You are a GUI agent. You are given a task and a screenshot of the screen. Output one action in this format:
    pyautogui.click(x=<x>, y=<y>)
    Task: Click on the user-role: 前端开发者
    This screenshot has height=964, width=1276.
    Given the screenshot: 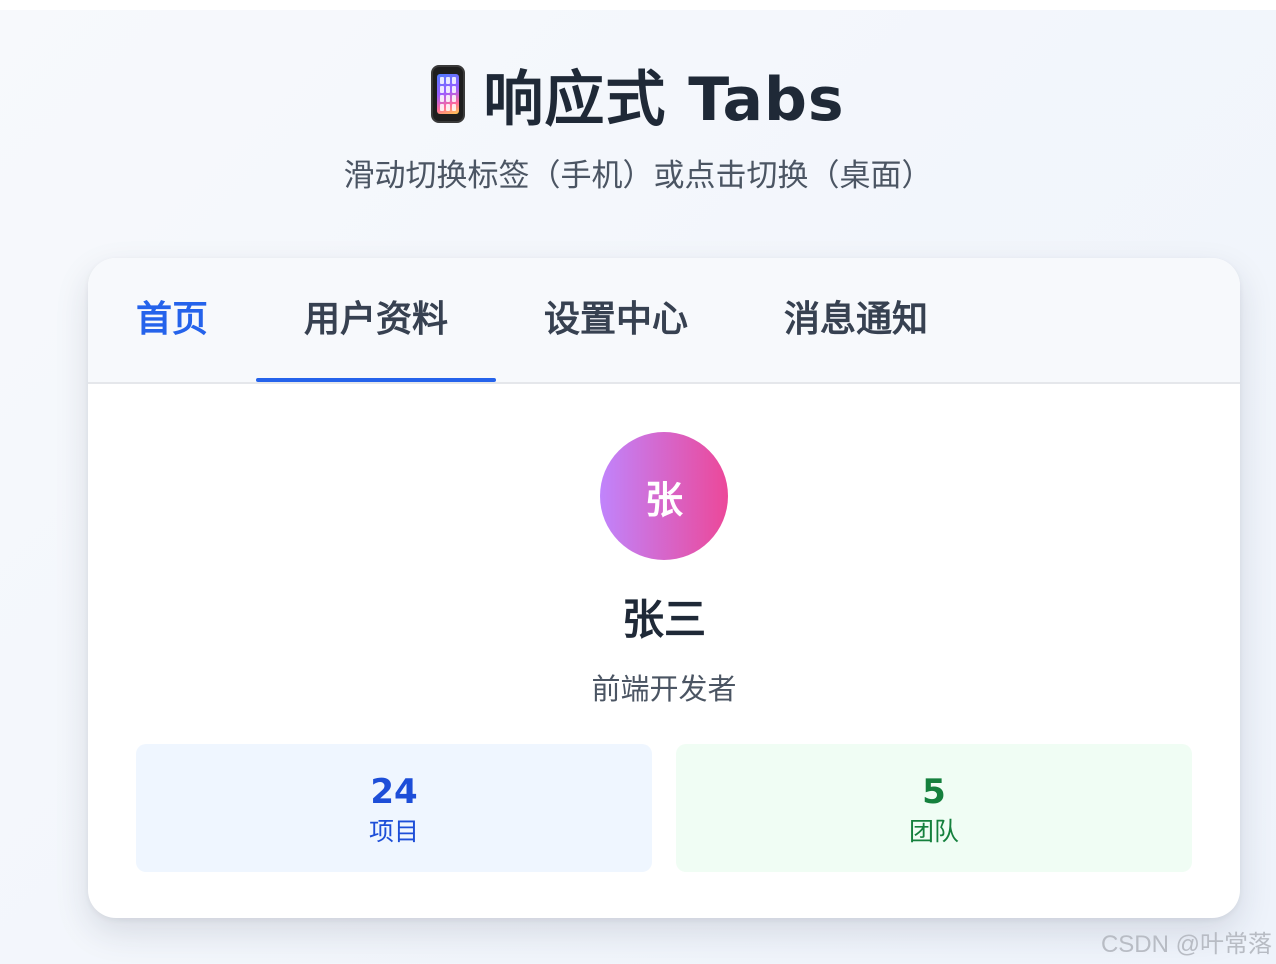 What is the action you would take?
    pyautogui.click(x=664, y=689)
    